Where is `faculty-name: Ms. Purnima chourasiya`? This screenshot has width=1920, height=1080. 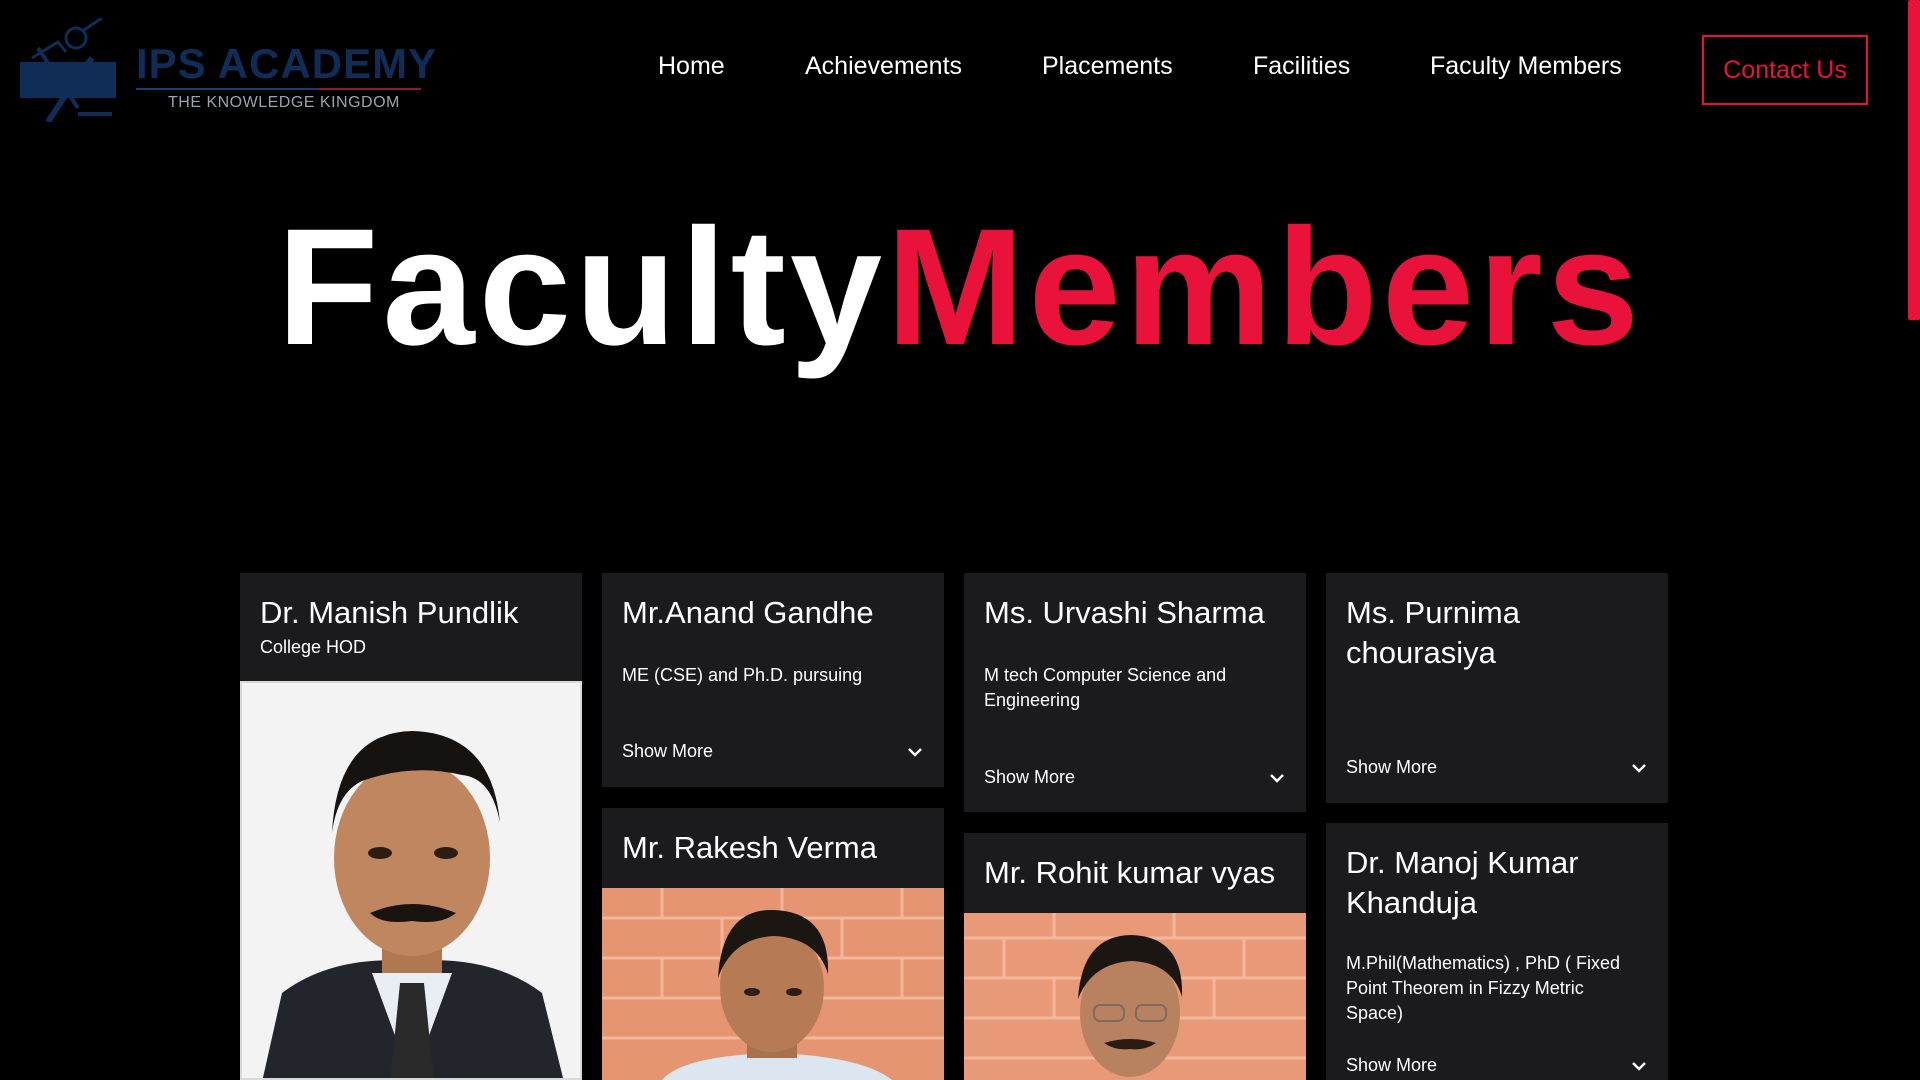
faculty-name: Ms. Purnima chourasiya is located at coordinates (1433, 632).